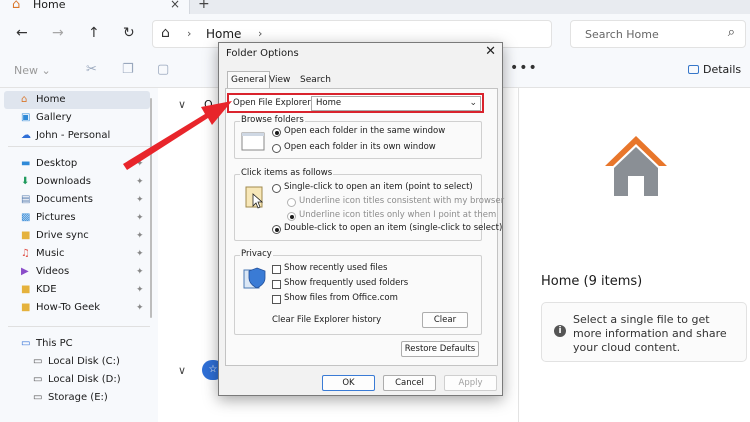 The image size is (750, 422). What do you see at coordinates (714, 69) in the screenshot?
I see `details-button: Details` at bounding box center [714, 69].